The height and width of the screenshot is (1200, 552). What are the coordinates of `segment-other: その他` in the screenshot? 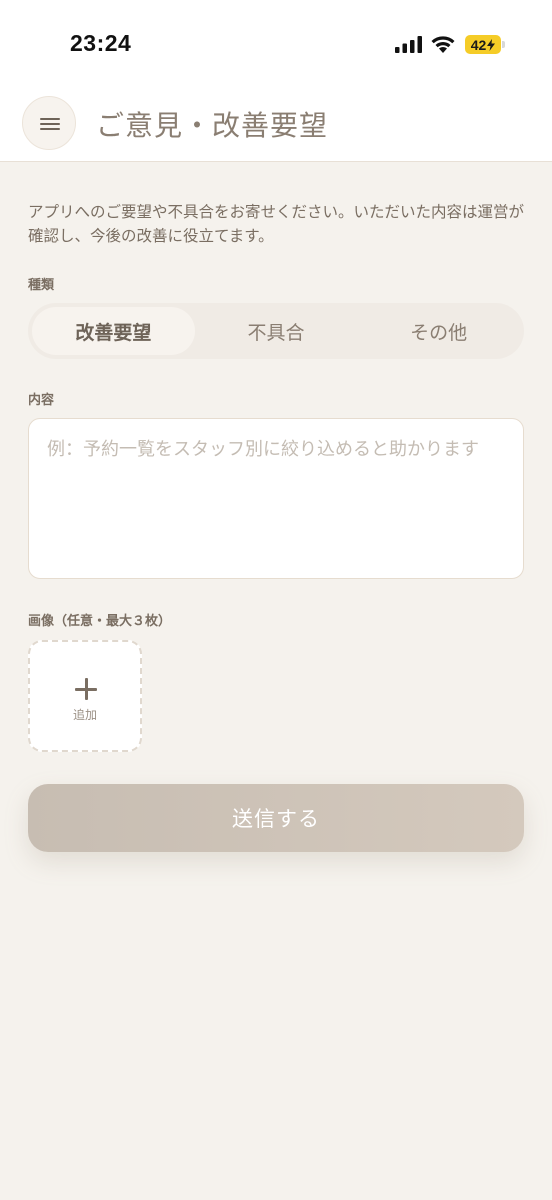 It's located at (438, 331).